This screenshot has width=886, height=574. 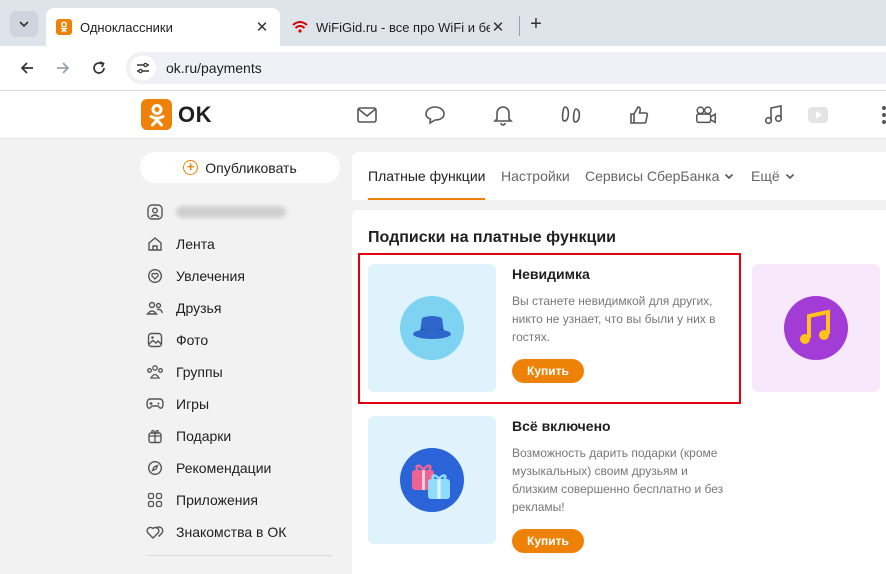 What do you see at coordinates (652, 176) in the screenshot?
I see `tab-label: Сервисы СберБанка` at bounding box center [652, 176].